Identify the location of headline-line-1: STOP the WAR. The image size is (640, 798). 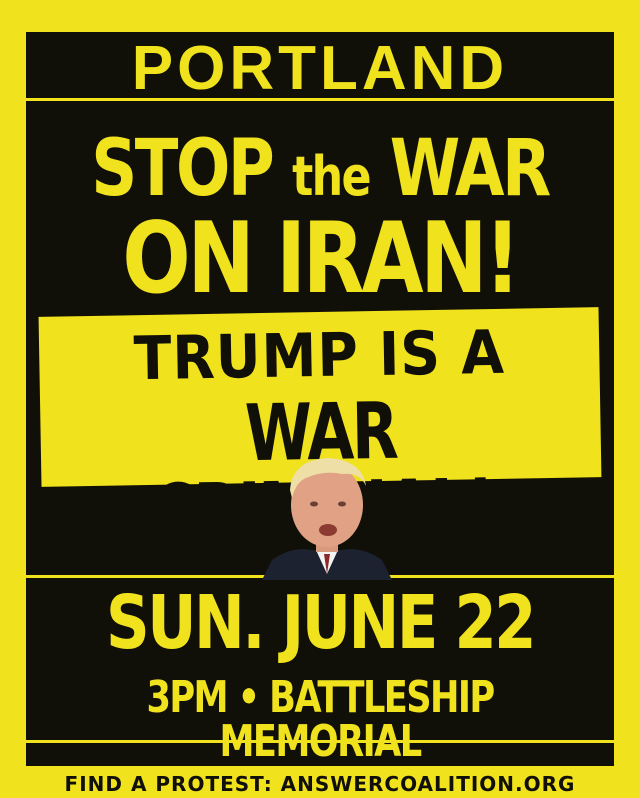
(320, 169).